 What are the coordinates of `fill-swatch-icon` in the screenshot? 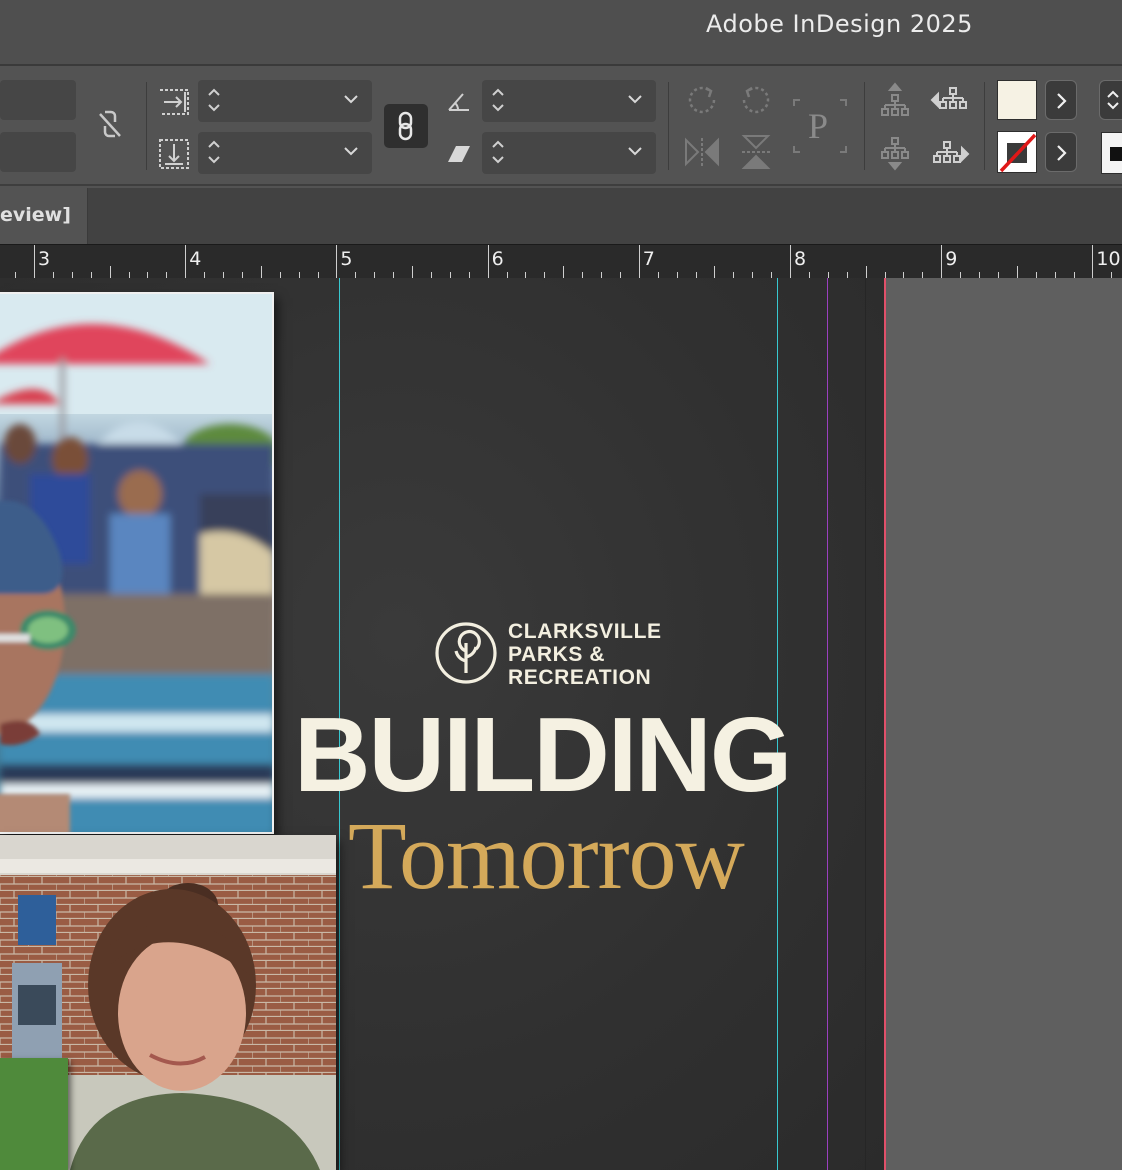 It's located at (1017, 100).